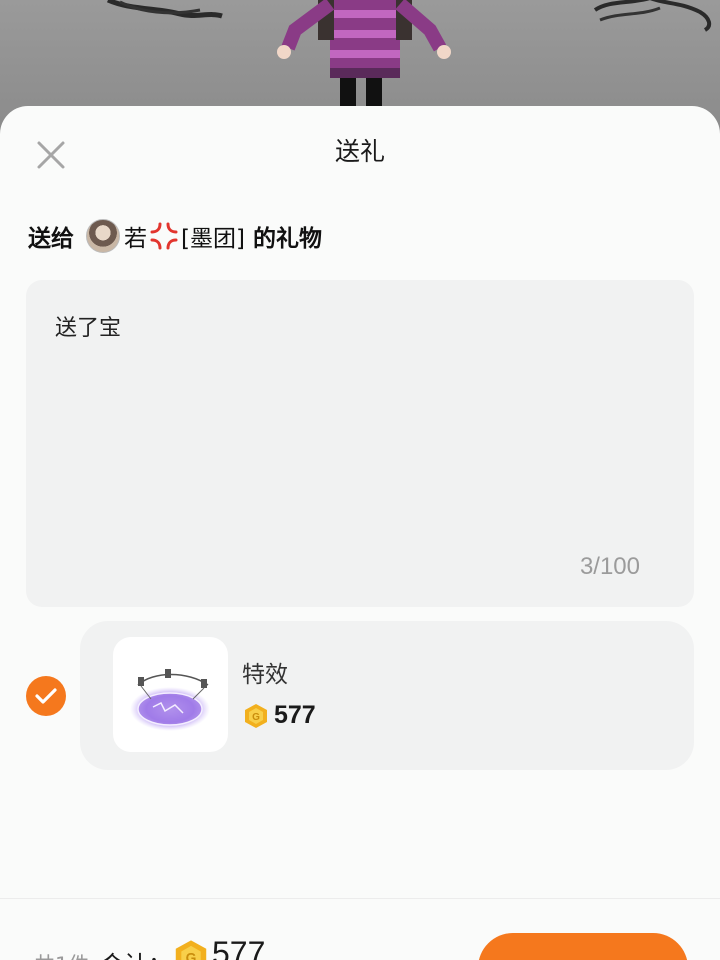 This screenshot has width=720, height=960. I want to click on footer-bar: 共1件 合计： G 577, so click(360, 929).